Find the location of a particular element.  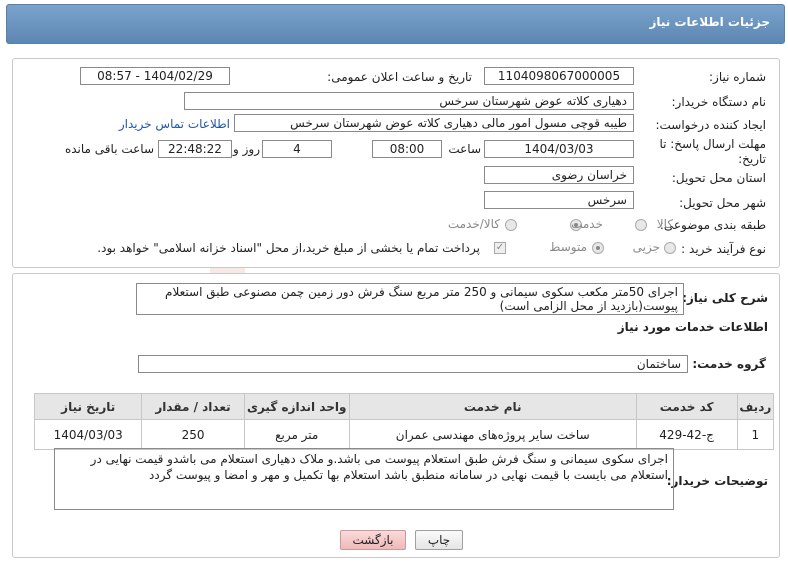

category-radio-goods-service is located at coordinates (511, 225).